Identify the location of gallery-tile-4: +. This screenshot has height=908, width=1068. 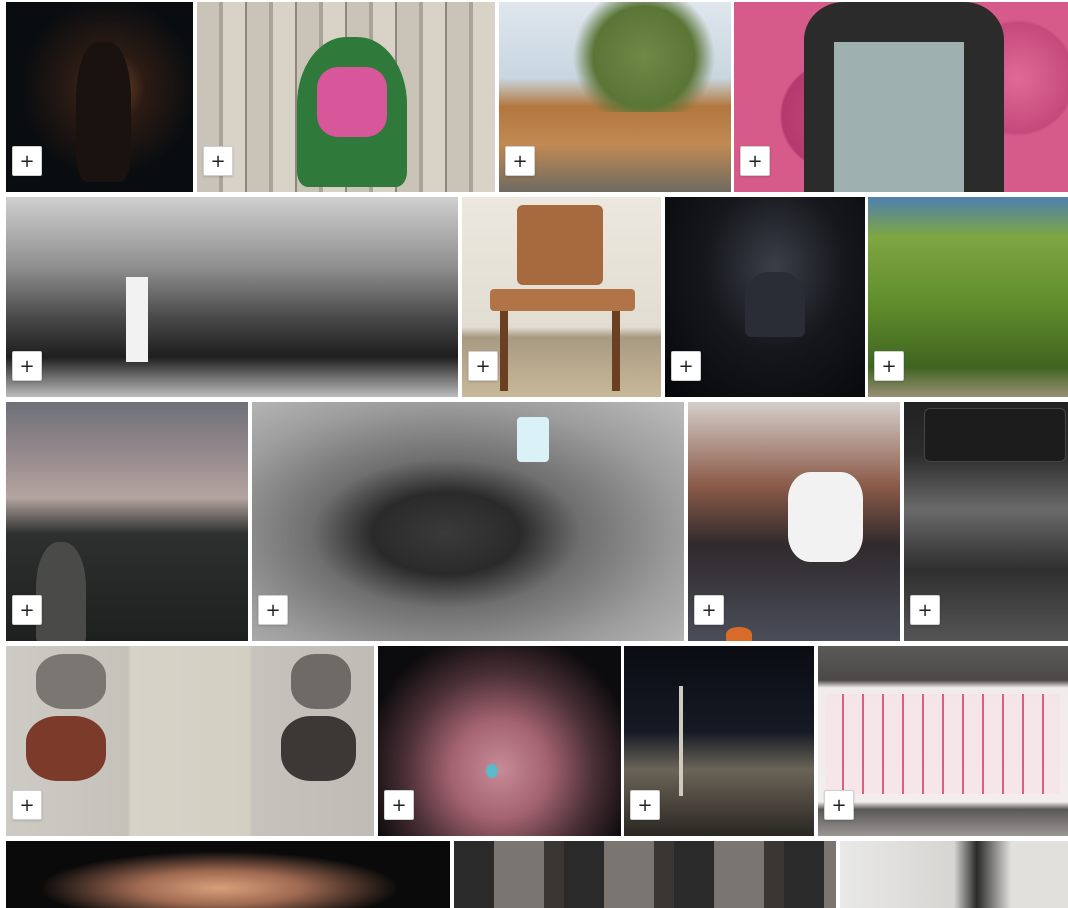
(901, 97).